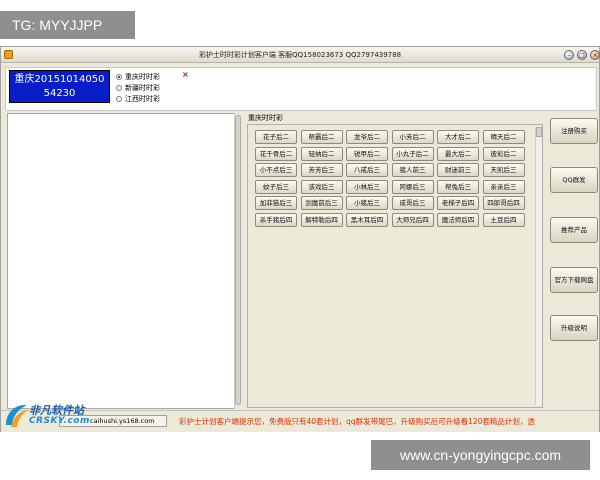 This screenshot has height=480, width=600. Describe the element at coordinates (367, 137) in the screenshot. I see `plan-button: 龙爷后二` at that location.